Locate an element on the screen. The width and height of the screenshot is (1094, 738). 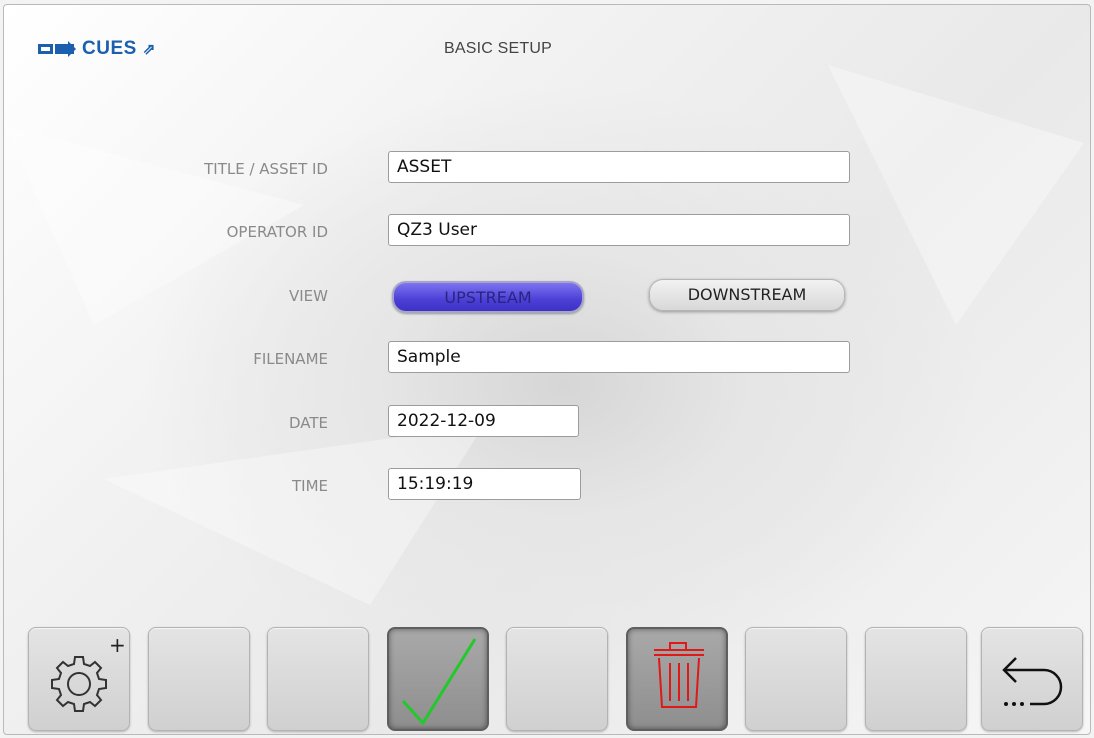
date-label: DATE is located at coordinates (308, 423).